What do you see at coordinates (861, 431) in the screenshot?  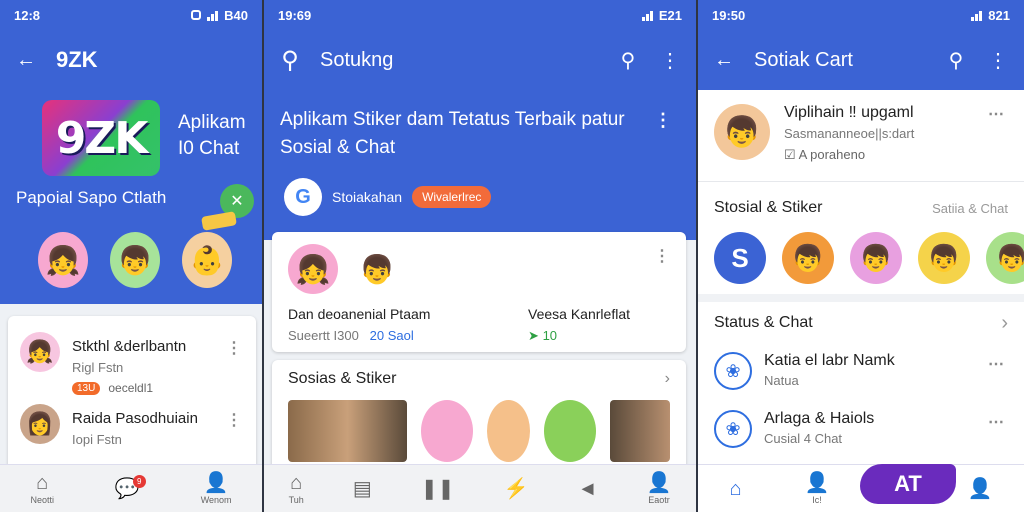 I see `chat-item: ❀ Arlaga & Haiols Cusial 4 Chat ⋯` at bounding box center [861, 431].